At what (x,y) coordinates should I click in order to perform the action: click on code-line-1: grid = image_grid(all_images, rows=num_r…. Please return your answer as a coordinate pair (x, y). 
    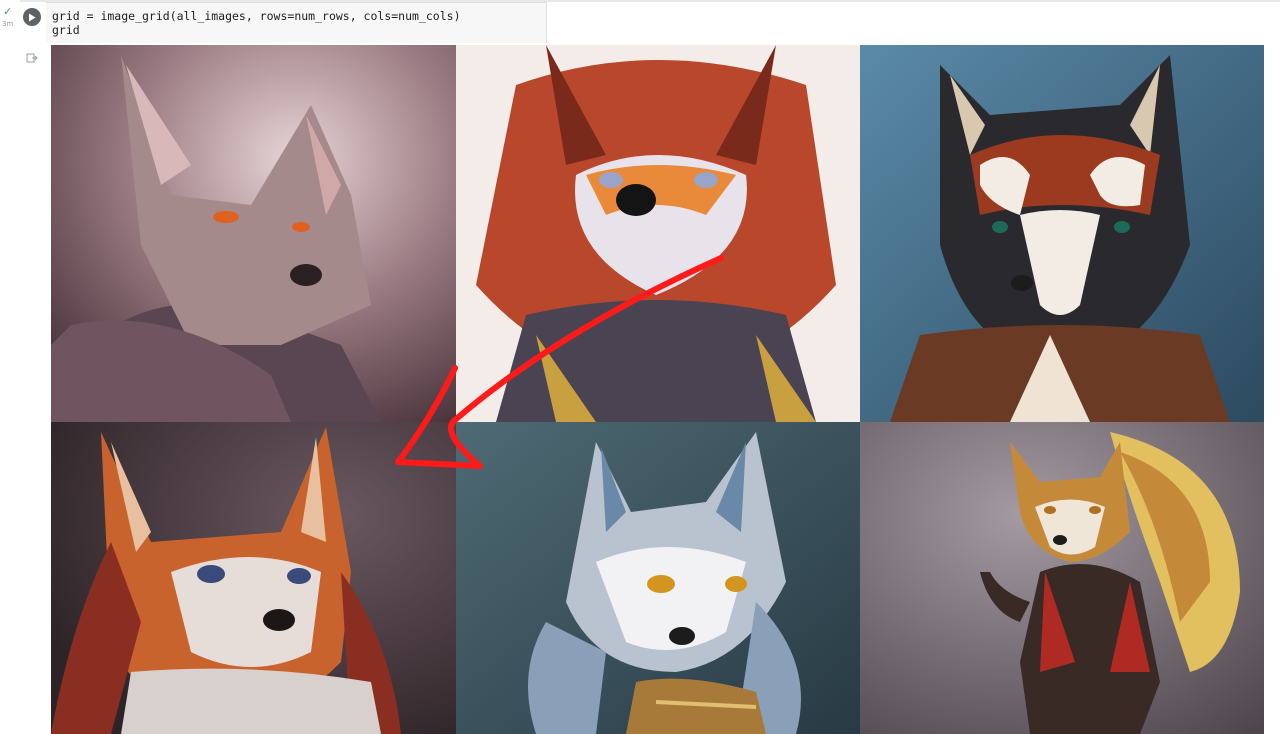
    Looking at the image, I should click on (256, 16).